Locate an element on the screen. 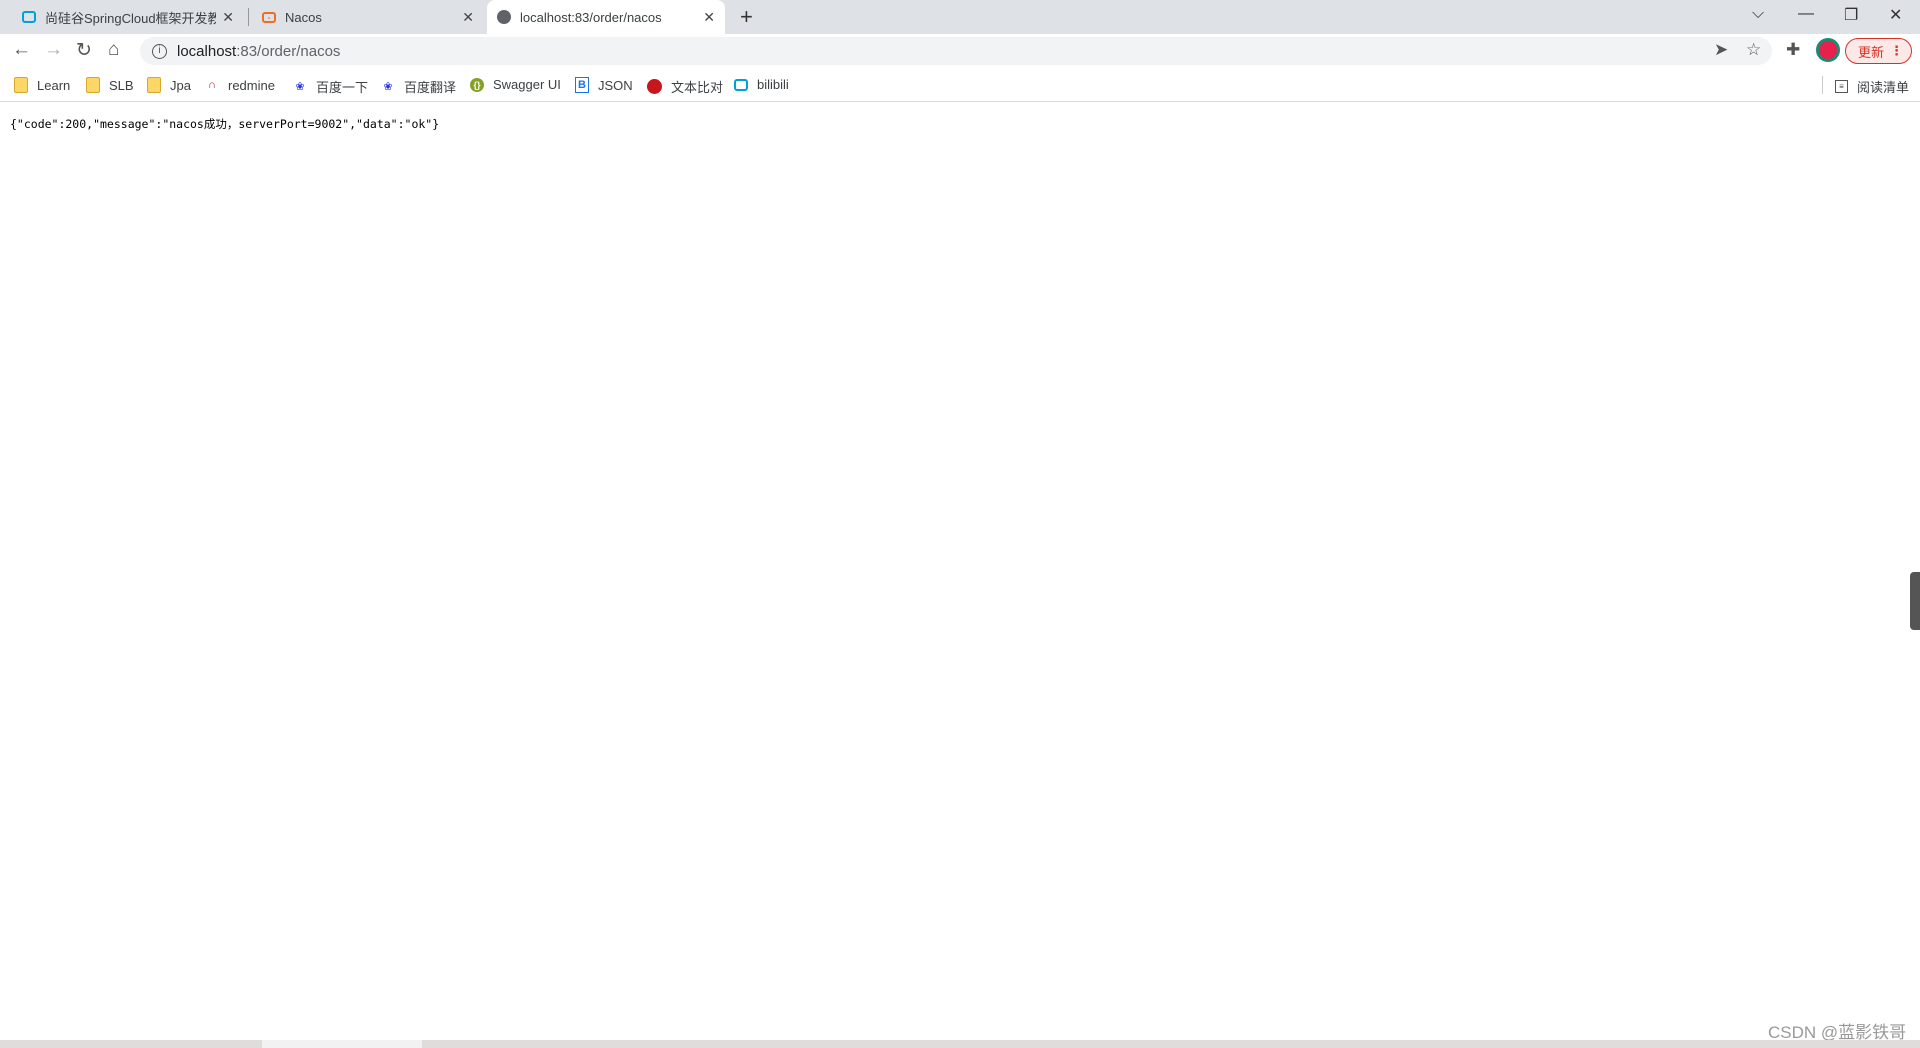 This screenshot has width=1920, height=1048. reload-button: ↻ is located at coordinates (84, 50).